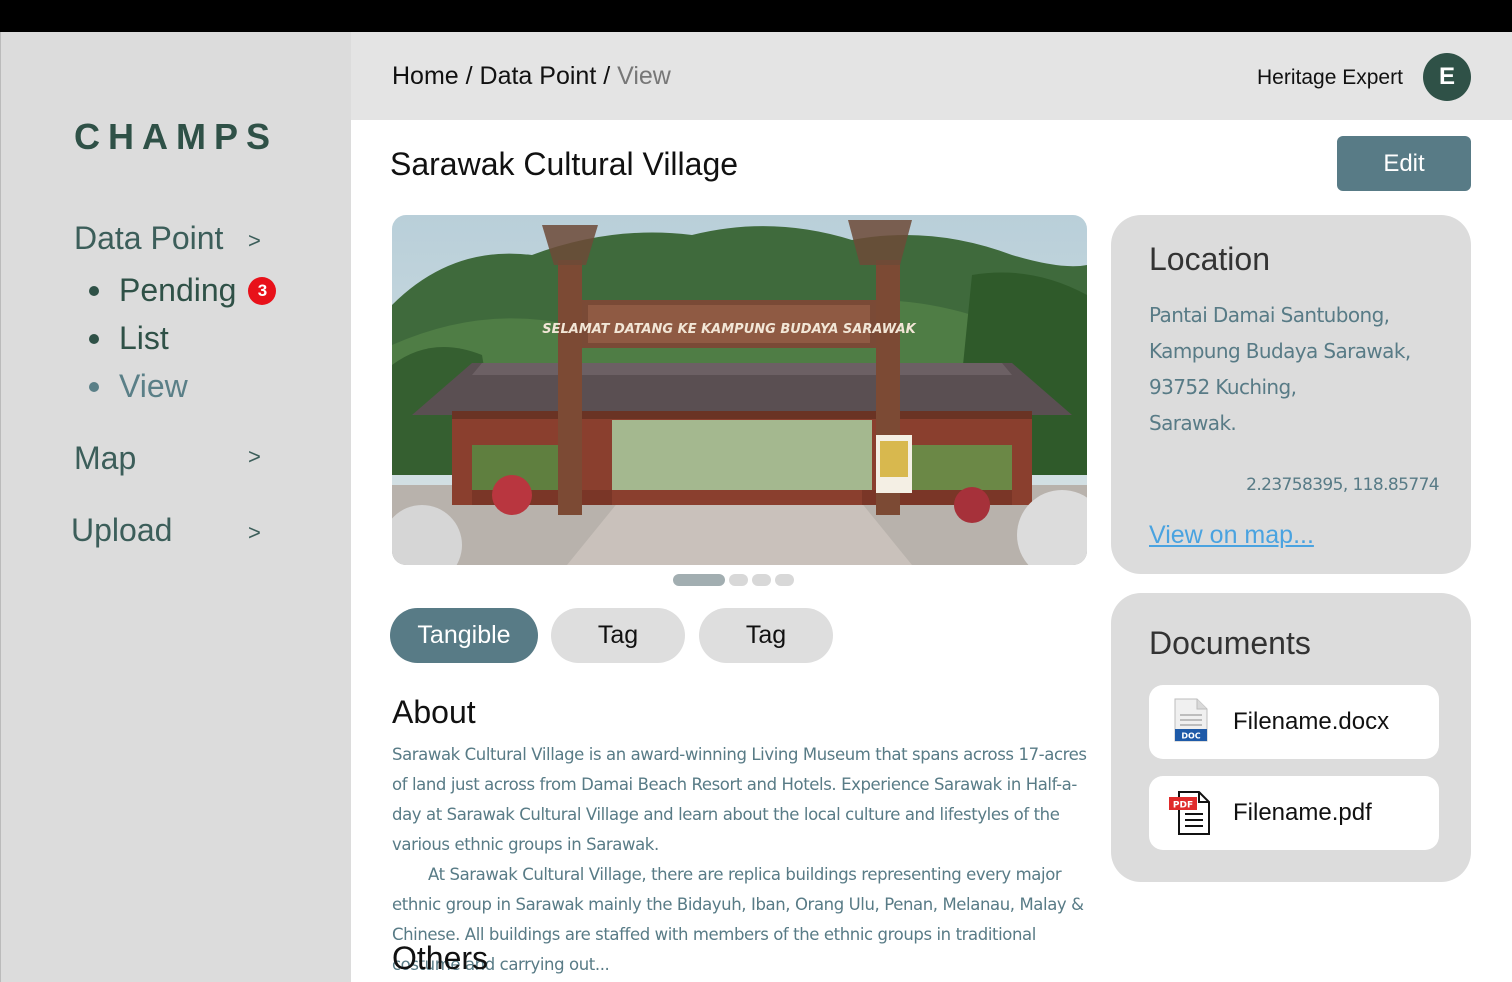 The image size is (1512, 982). Describe the element at coordinates (1311, 721) in the screenshot. I see `document-filename: Filename.docx` at that location.